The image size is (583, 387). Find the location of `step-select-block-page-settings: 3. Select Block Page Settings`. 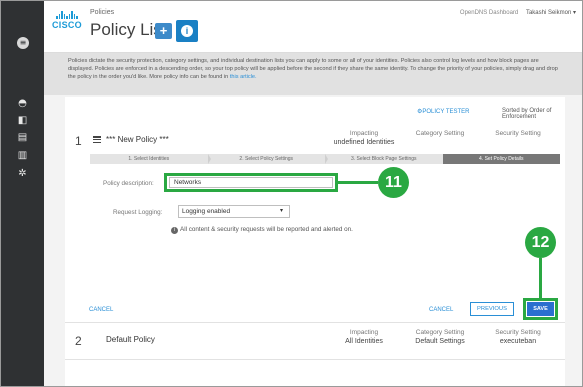

step-select-block-page-settings: 3. Select Block Page Settings is located at coordinates (385, 159).